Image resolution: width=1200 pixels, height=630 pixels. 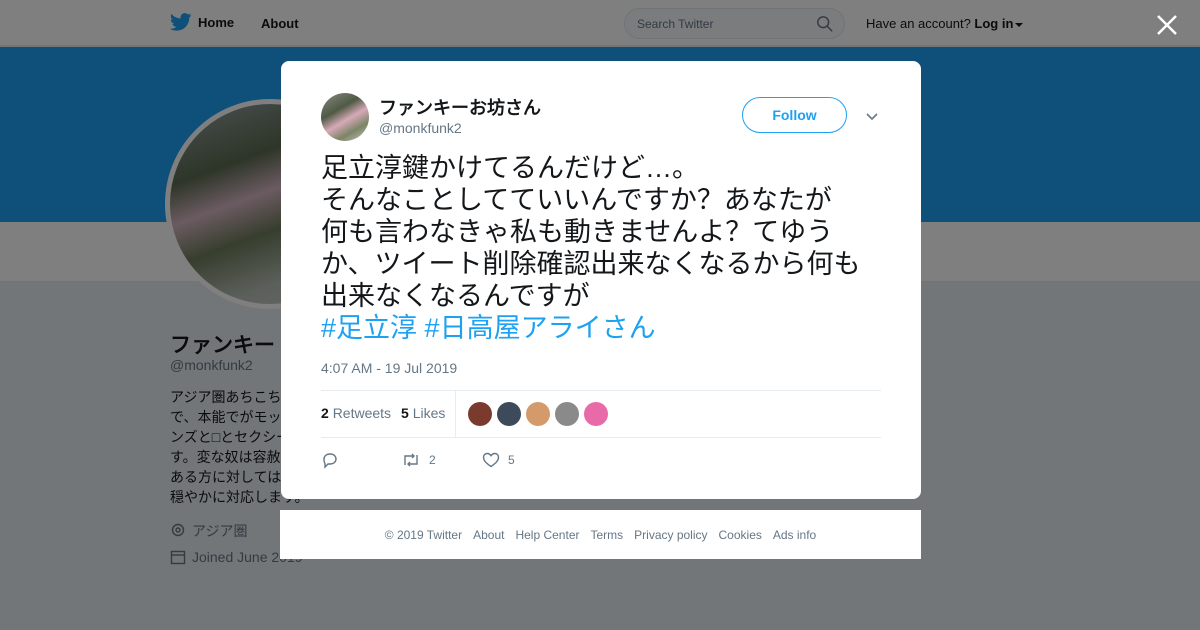 I want to click on footer-link-ads-info: Ads info, so click(x=794, y=535).